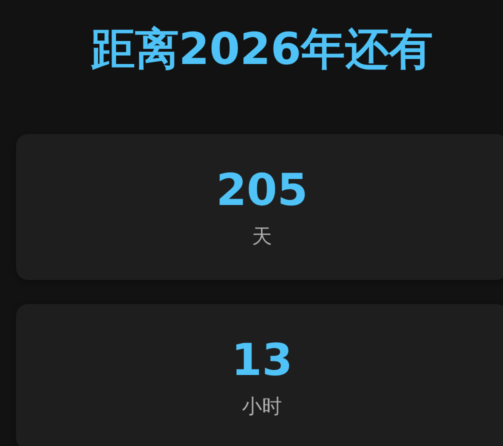  Describe the element at coordinates (262, 406) in the screenshot. I see `unit-label: 小时` at that location.